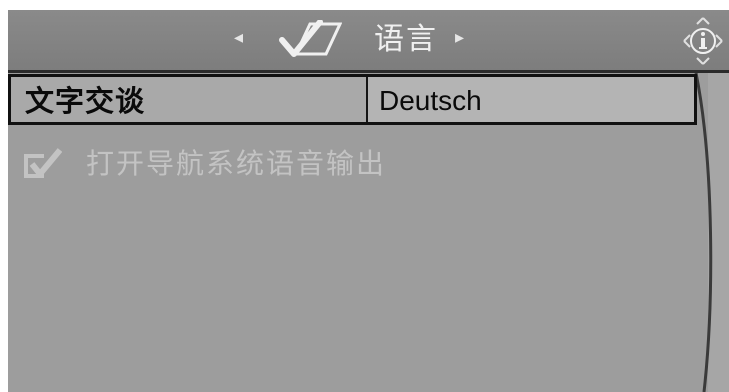 The image size is (729, 392). Describe the element at coordinates (406, 39) in the screenshot. I see `page-title: 语言` at that location.